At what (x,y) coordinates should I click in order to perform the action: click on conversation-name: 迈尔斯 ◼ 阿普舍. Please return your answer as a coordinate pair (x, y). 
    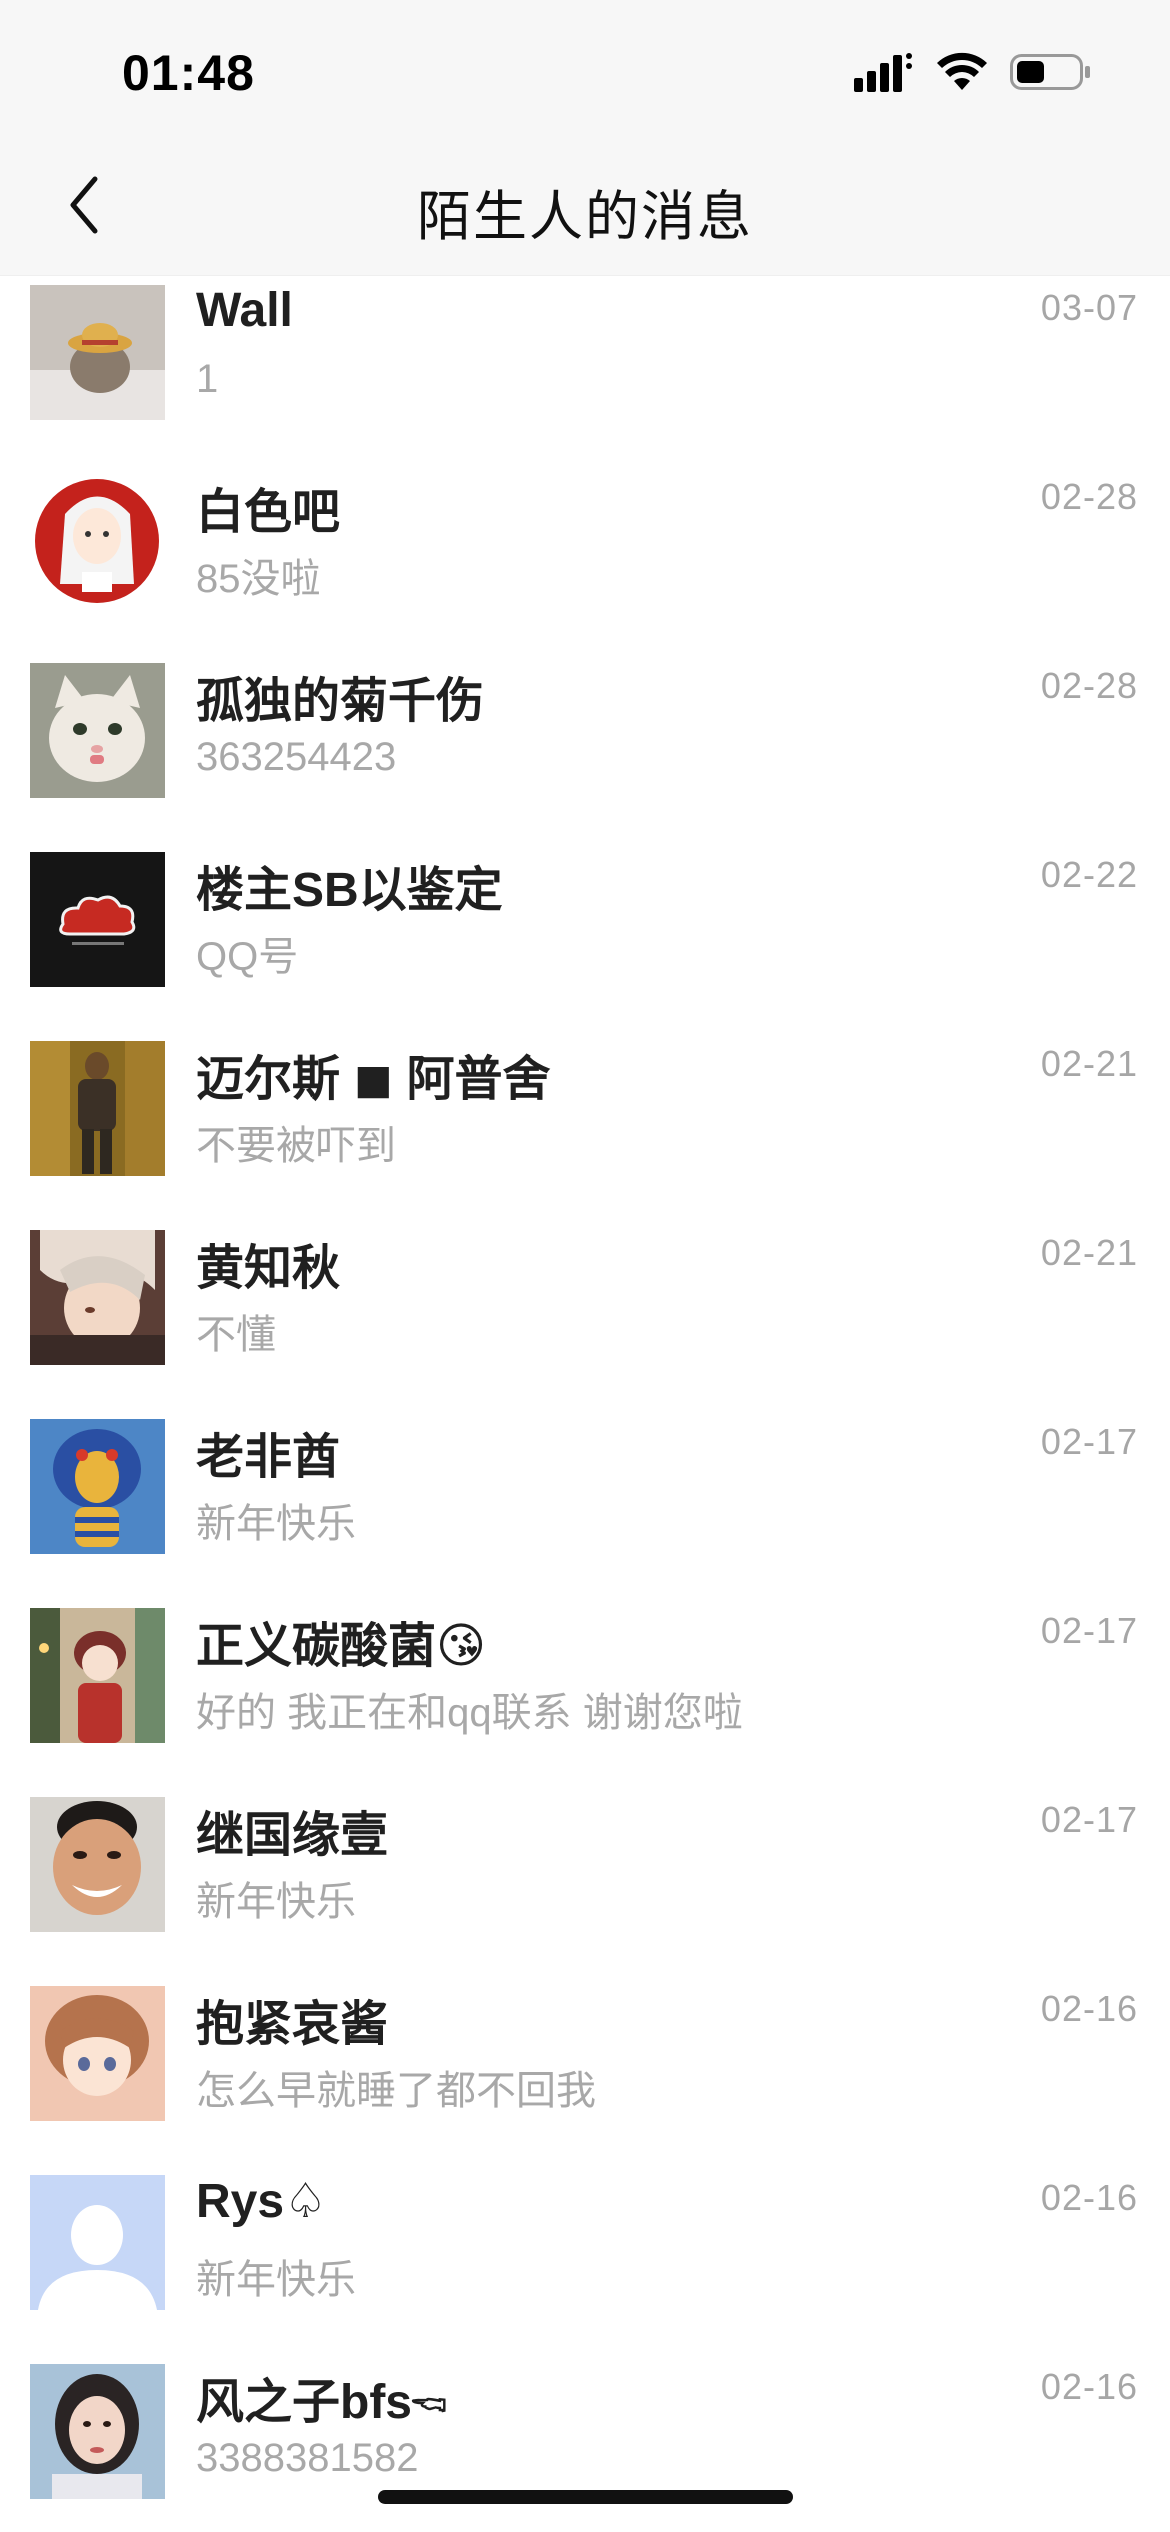
    Looking at the image, I should click on (373, 1079).